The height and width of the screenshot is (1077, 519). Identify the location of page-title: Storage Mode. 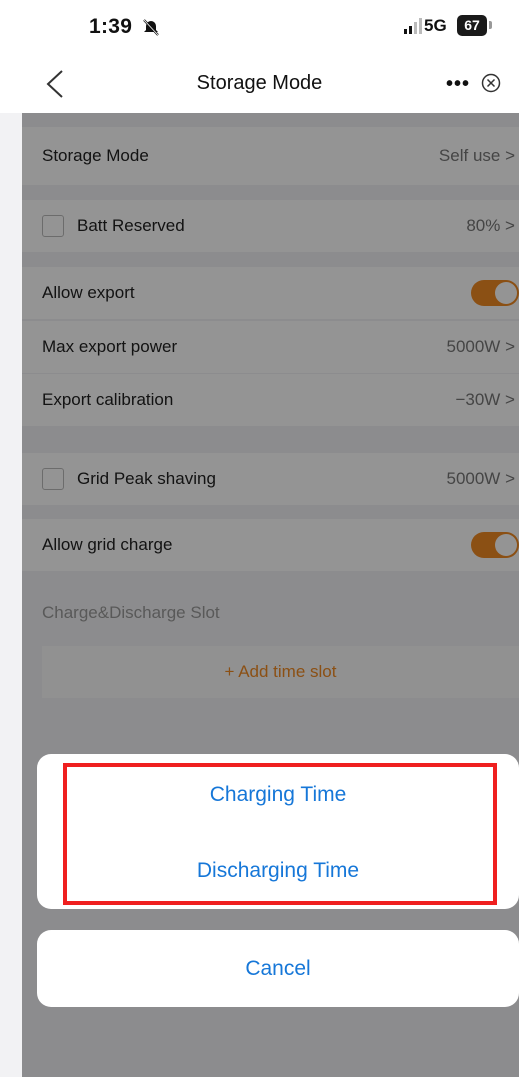
(259, 83).